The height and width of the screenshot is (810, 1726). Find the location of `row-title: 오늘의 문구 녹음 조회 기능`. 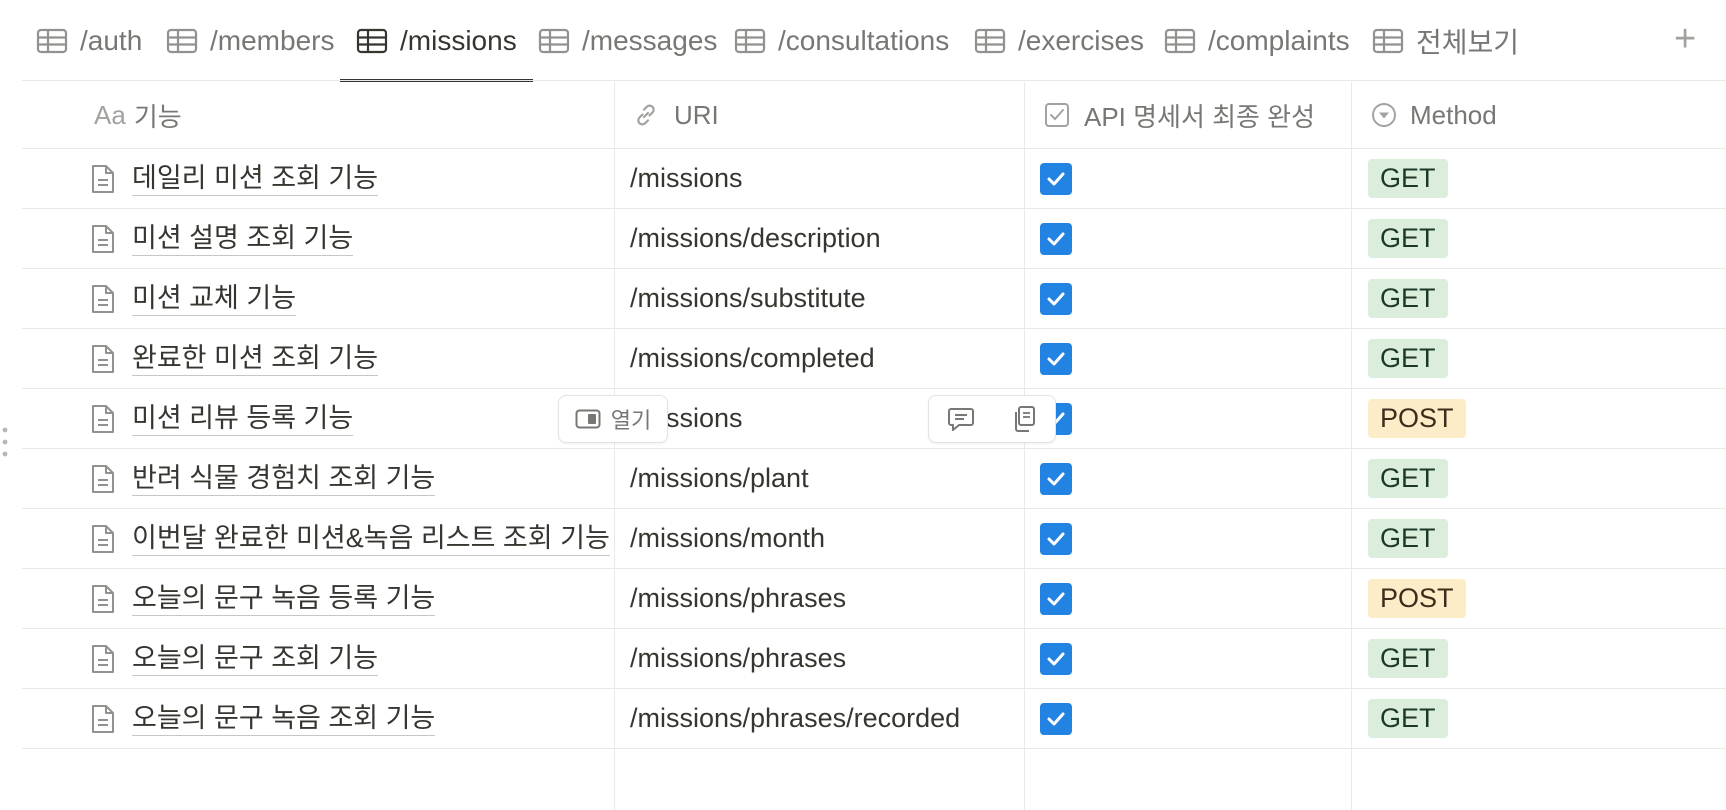

row-title: 오늘의 문구 녹음 조회 기능 is located at coordinates (284, 718).